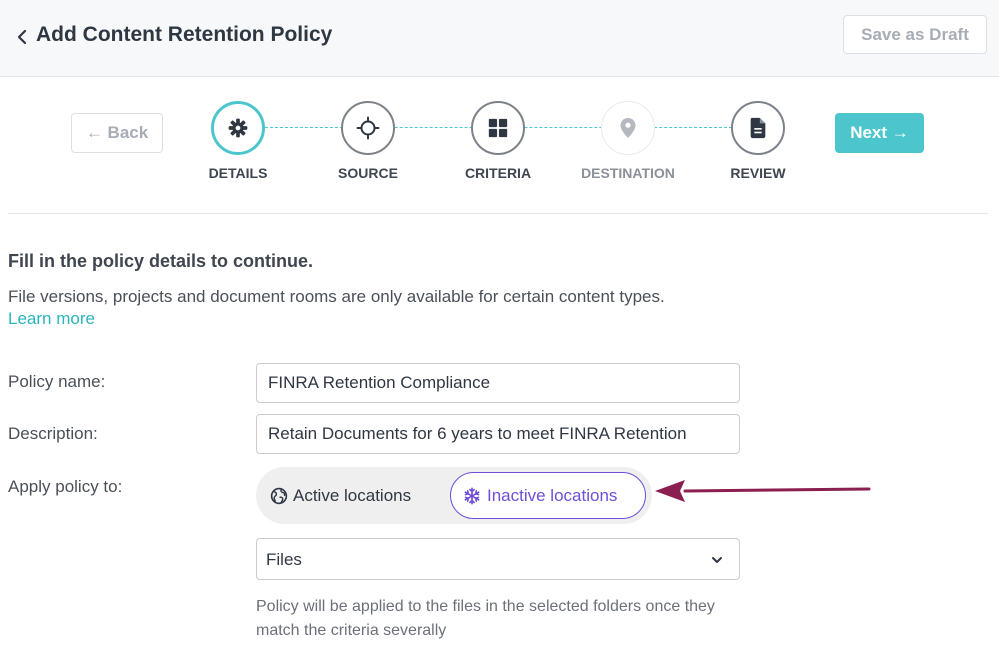  What do you see at coordinates (352, 495) in the screenshot?
I see `active-locations-label: Active locations` at bounding box center [352, 495].